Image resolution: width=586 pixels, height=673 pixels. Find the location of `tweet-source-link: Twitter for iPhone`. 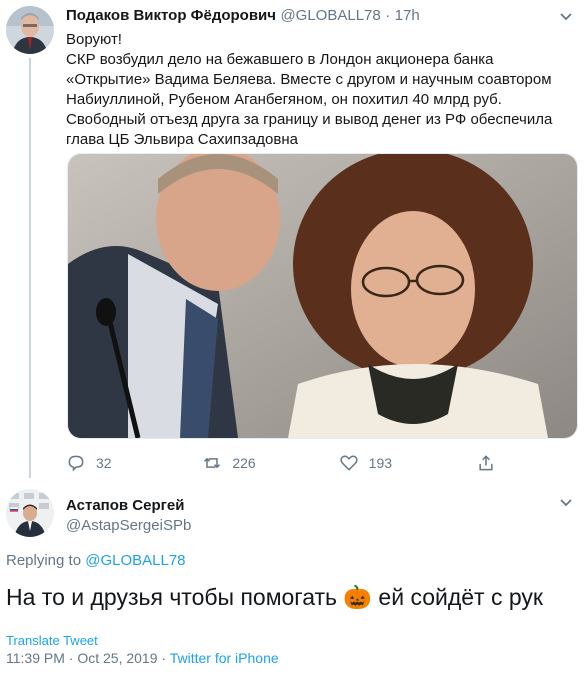

tweet-source-link: Twitter for iPhone is located at coordinates (224, 658).